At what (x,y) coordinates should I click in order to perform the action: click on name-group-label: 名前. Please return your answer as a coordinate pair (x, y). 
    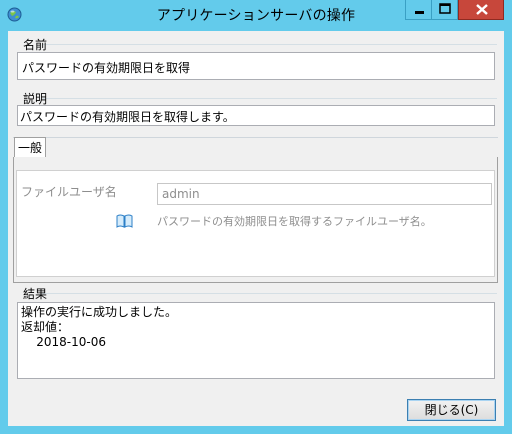
    Looking at the image, I should click on (35, 45).